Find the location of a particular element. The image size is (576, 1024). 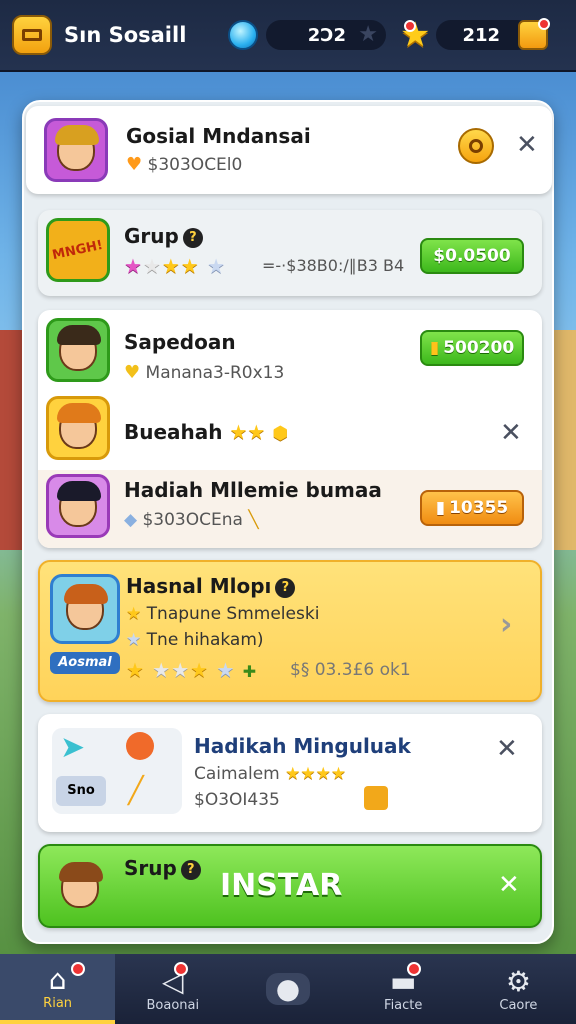

star-value: 212 is located at coordinates (481, 35).